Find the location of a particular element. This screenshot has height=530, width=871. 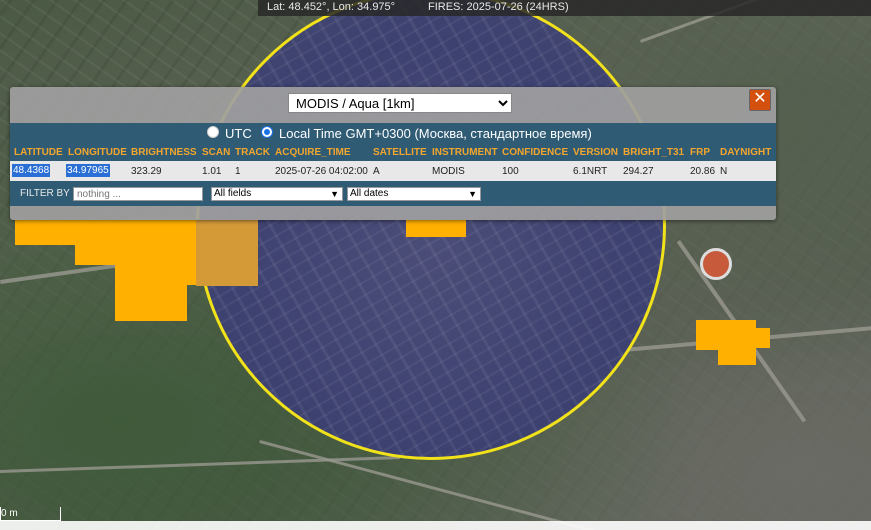

dates-select-value: All dates is located at coordinates (369, 193).